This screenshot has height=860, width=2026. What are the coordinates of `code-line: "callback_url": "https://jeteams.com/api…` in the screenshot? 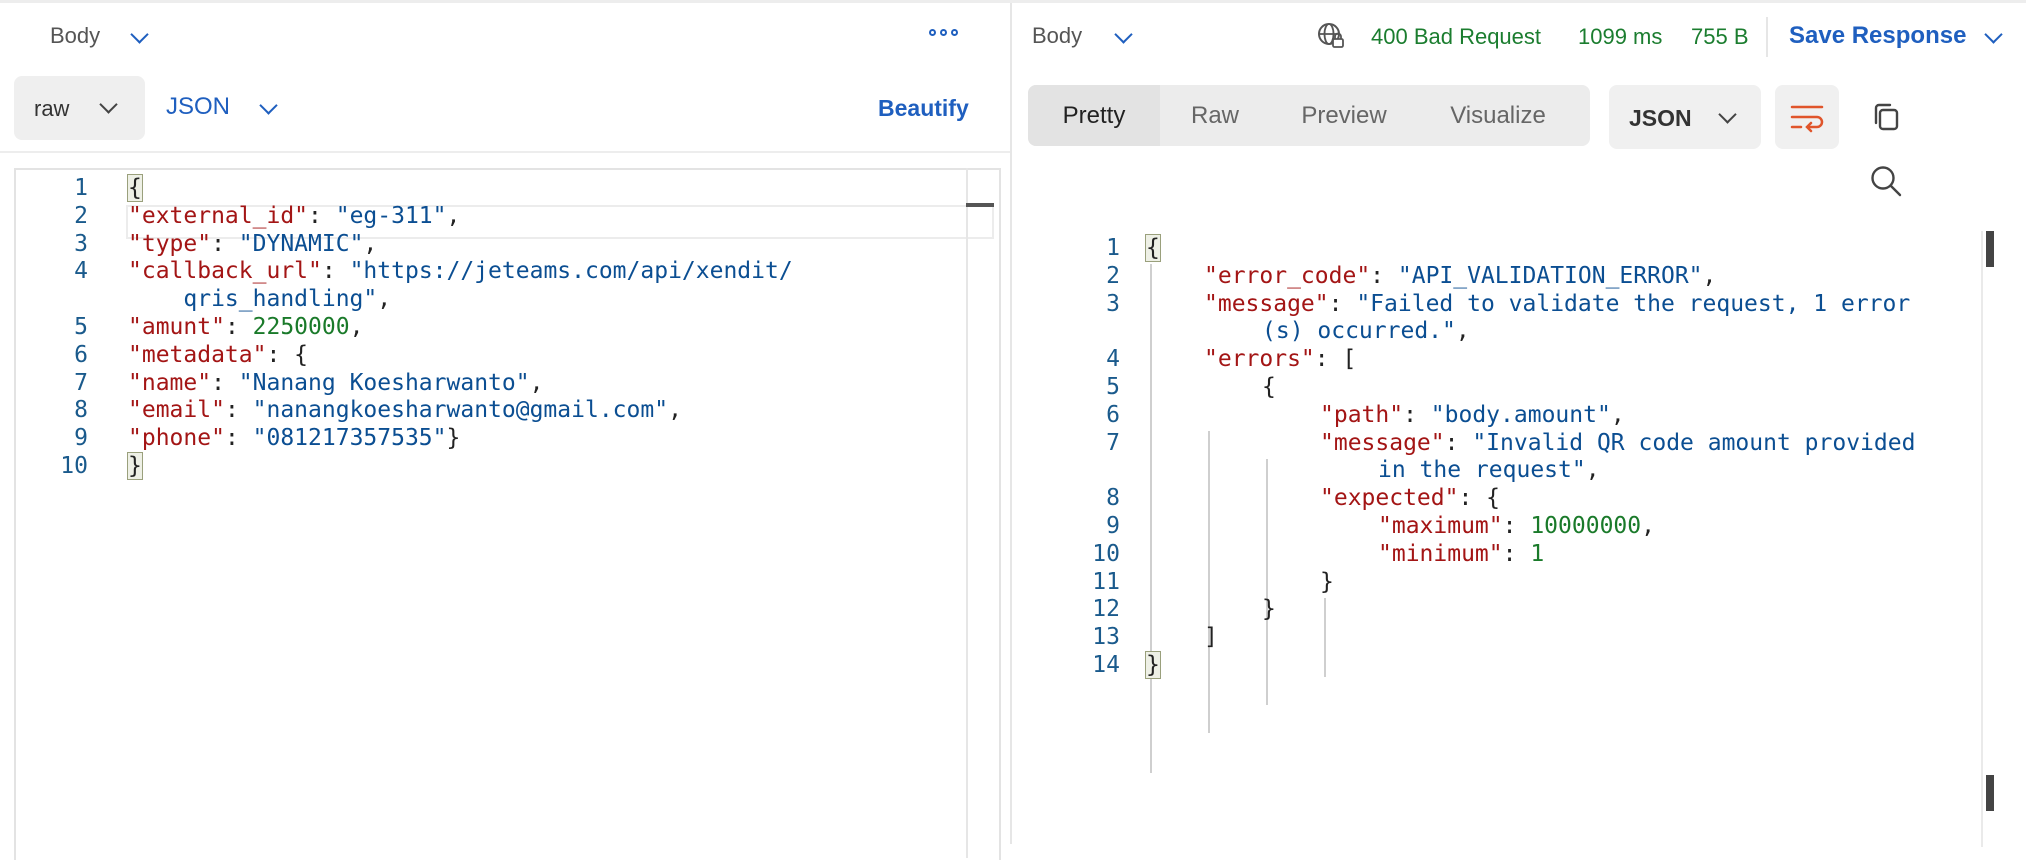 It's located at (460, 271).